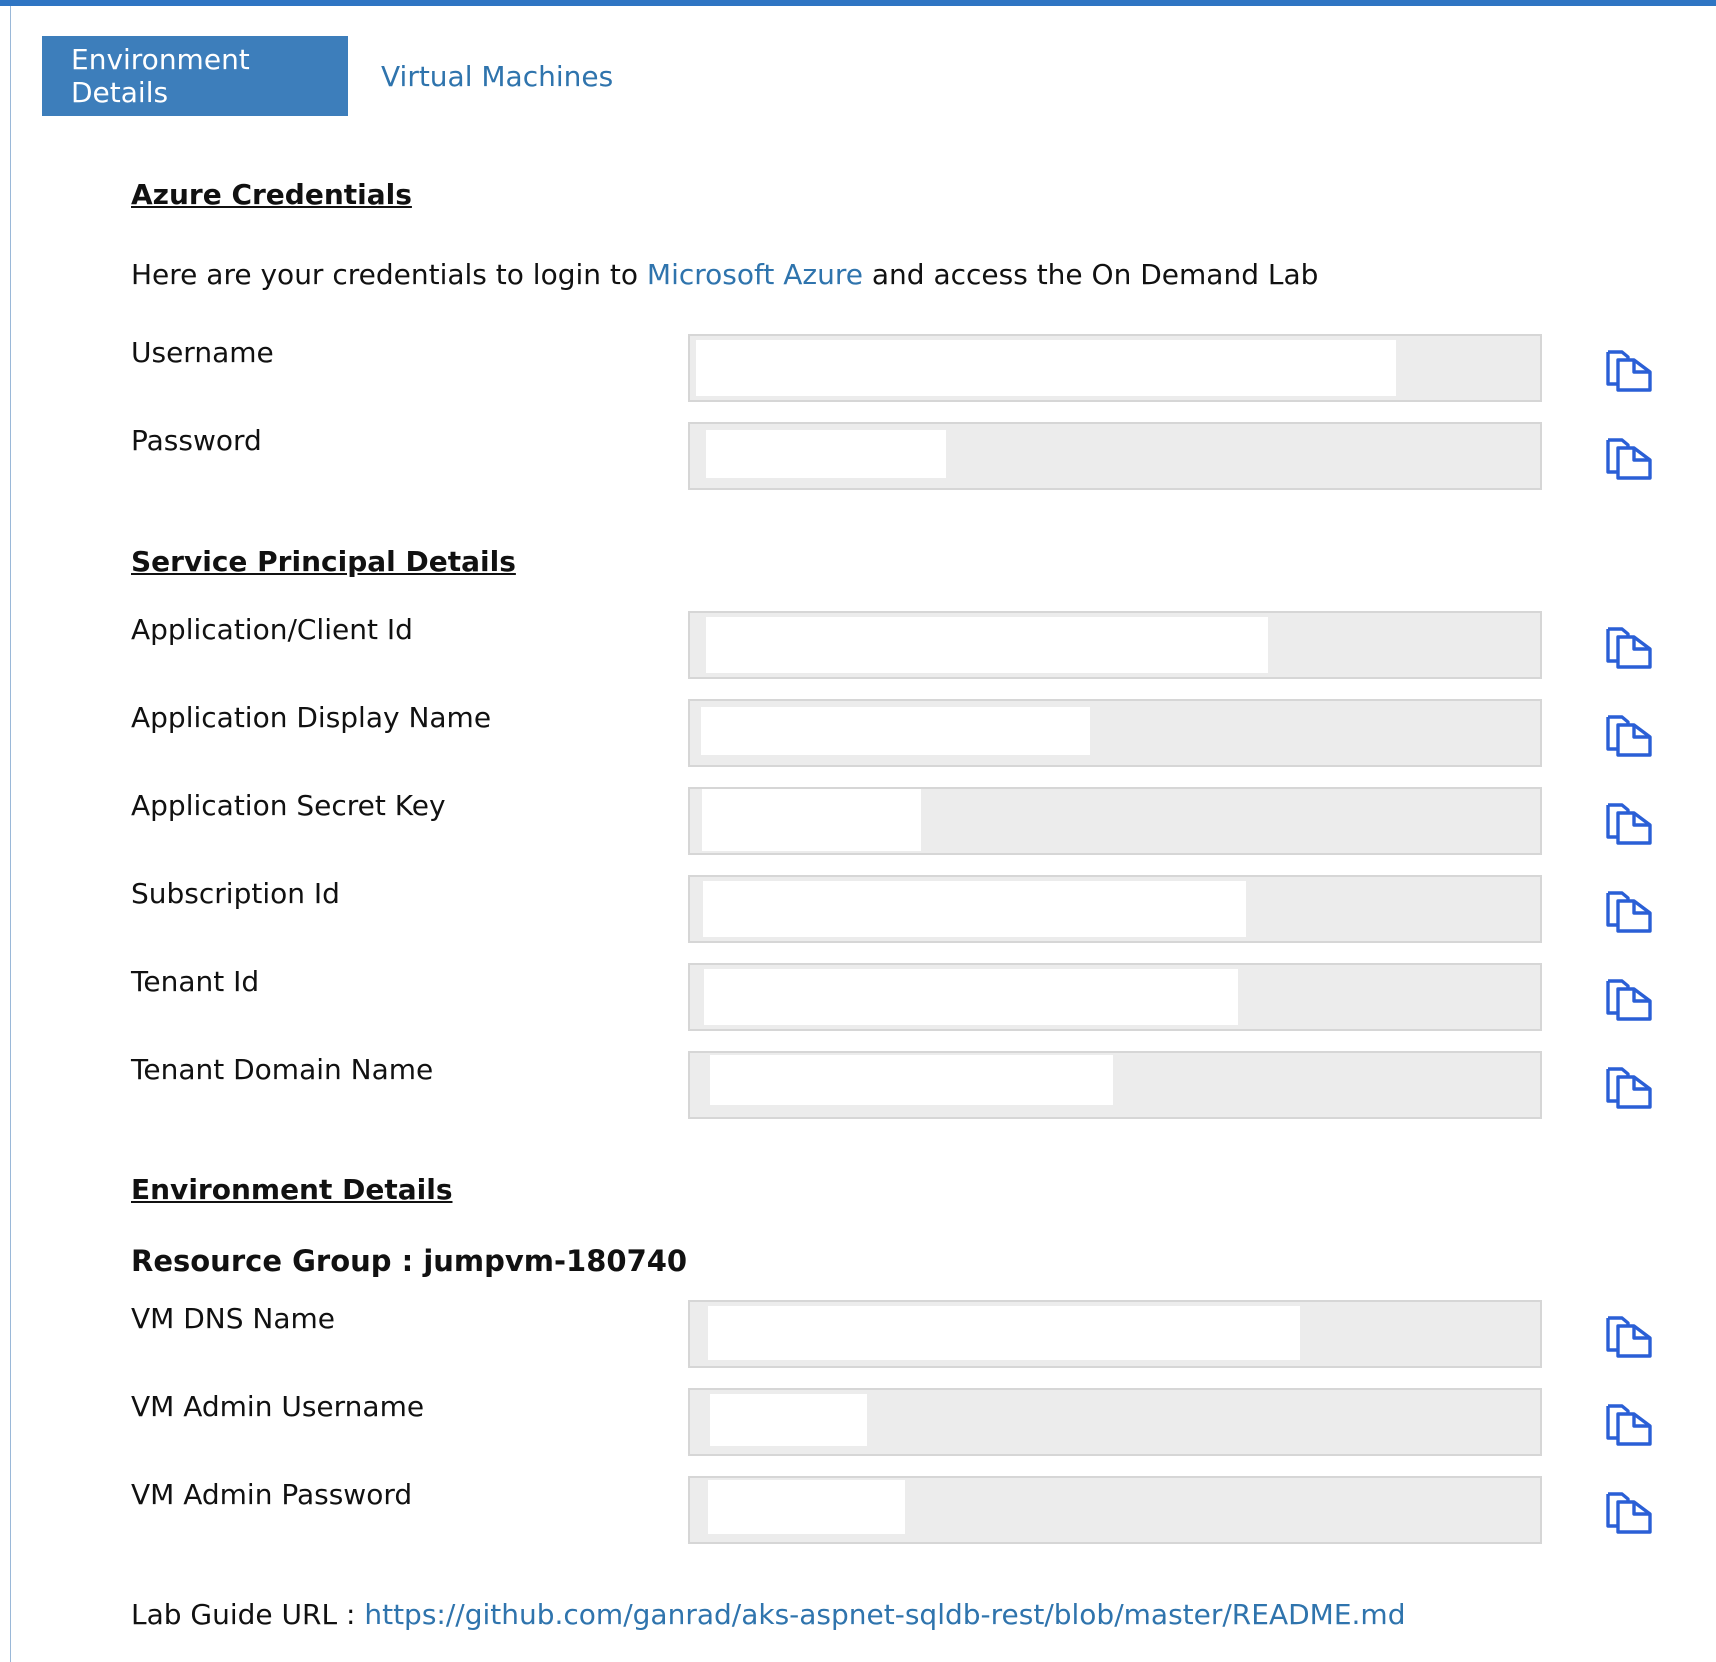 The width and height of the screenshot is (1716, 1662). I want to click on vm-admin-password-label: VM Admin Password, so click(272, 1494).